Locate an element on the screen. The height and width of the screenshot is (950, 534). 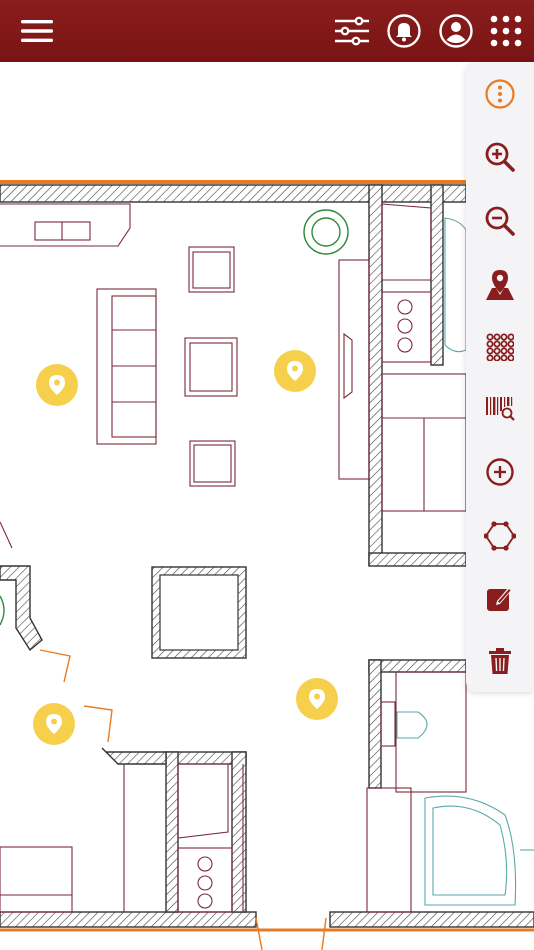
edit-icon is located at coordinates (499, 599).